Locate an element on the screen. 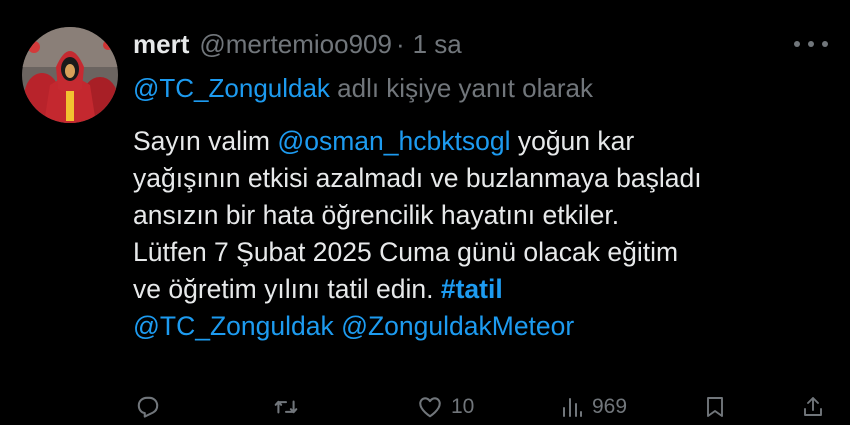 The height and width of the screenshot is (425, 850). tweet-header: mert @mertemioo909 · 1 sa is located at coordinates (297, 44).